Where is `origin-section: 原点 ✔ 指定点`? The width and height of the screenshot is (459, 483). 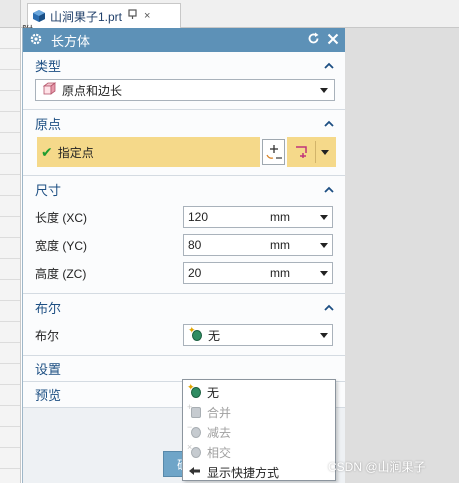 origin-section: 原点 ✔ 指定点 is located at coordinates (184, 143).